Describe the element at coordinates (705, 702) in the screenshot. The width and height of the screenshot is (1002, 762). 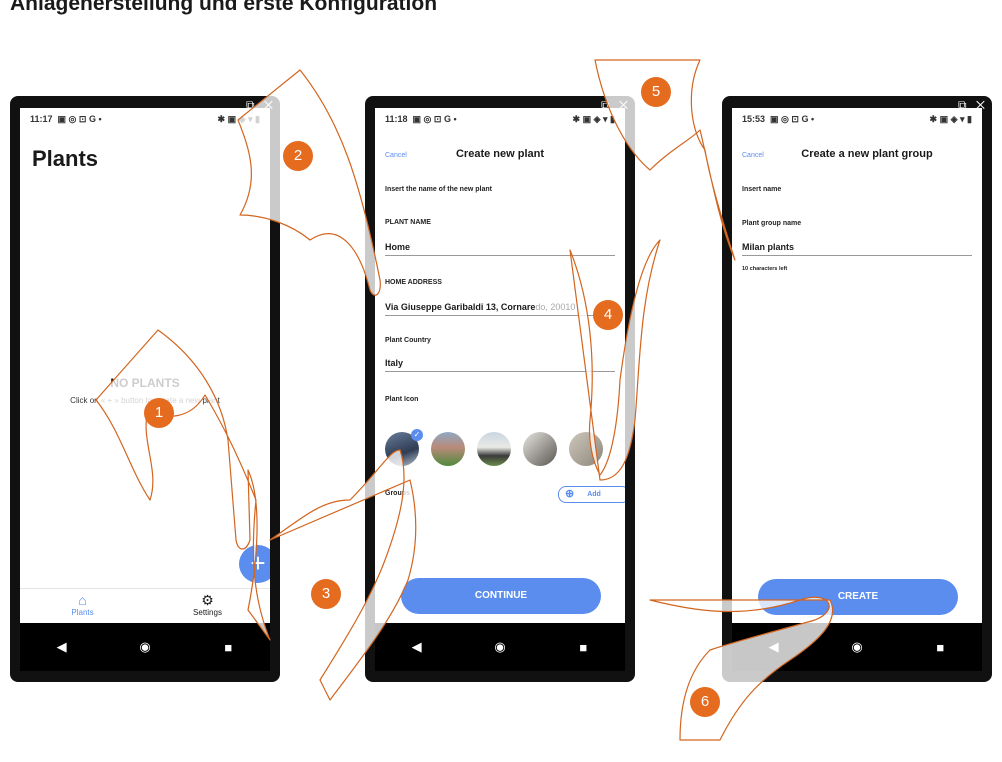
I see `step-badge-6: 6` at that location.